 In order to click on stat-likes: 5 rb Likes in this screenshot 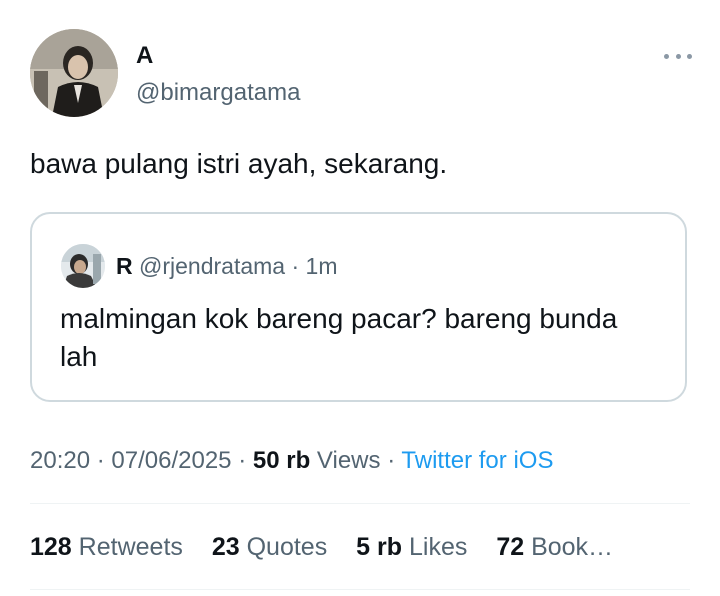, I will do `click(411, 547)`.